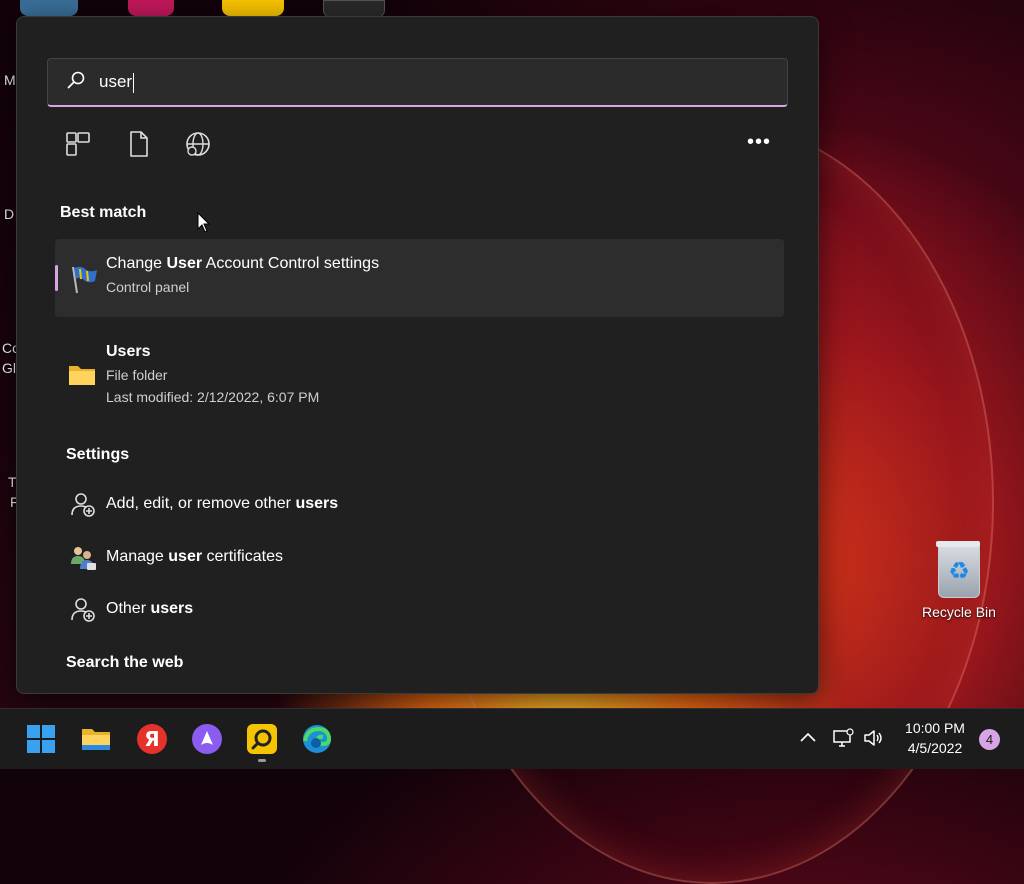 This screenshot has width=1024, height=884. I want to click on folder-icon, so click(82, 375).